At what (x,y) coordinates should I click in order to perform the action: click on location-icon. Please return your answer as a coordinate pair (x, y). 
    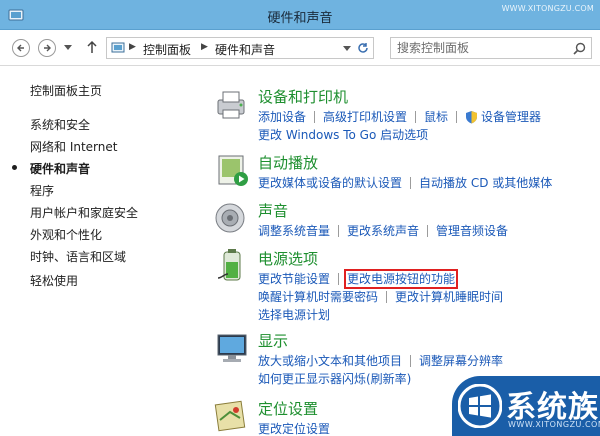
    Looking at the image, I should click on (232, 416).